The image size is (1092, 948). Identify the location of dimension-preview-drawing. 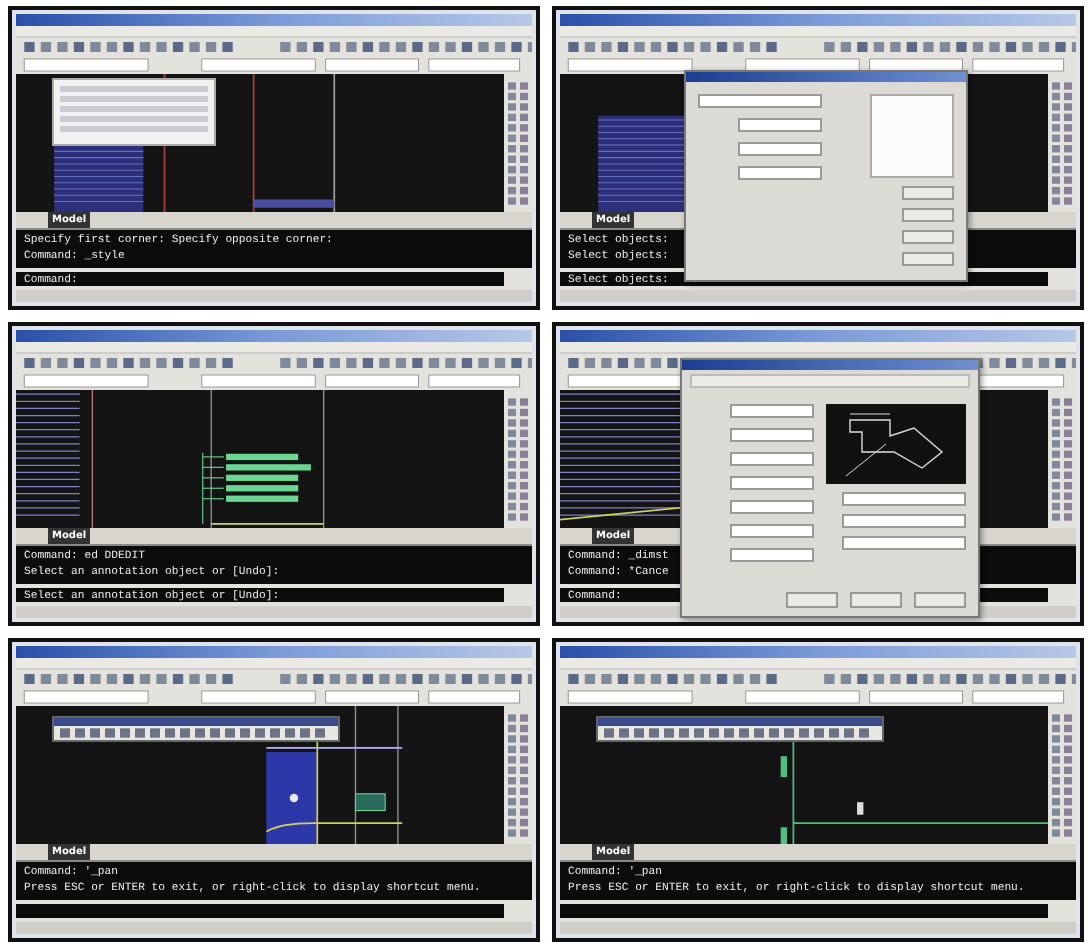
(896, 444).